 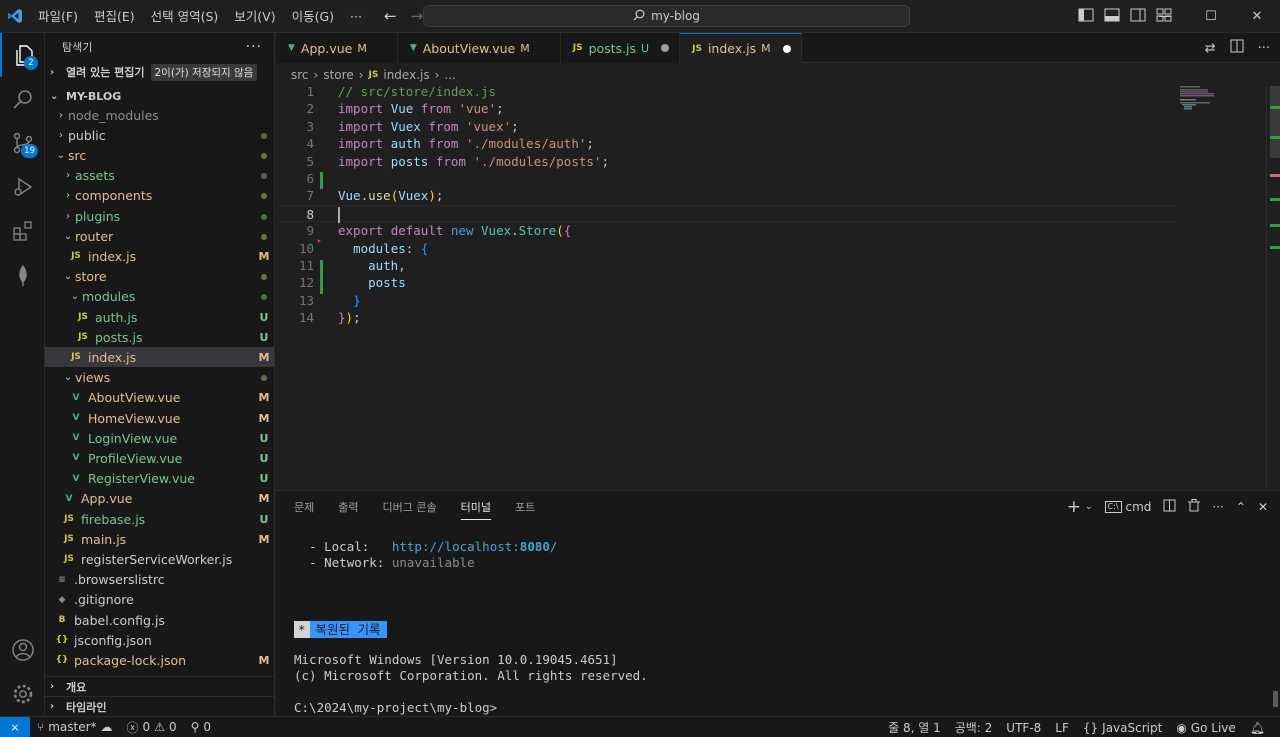 What do you see at coordinates (75, 727) in the screenshot?
I see `git-branch: ⑂ master* ☁` at bounding box center [75, 727].